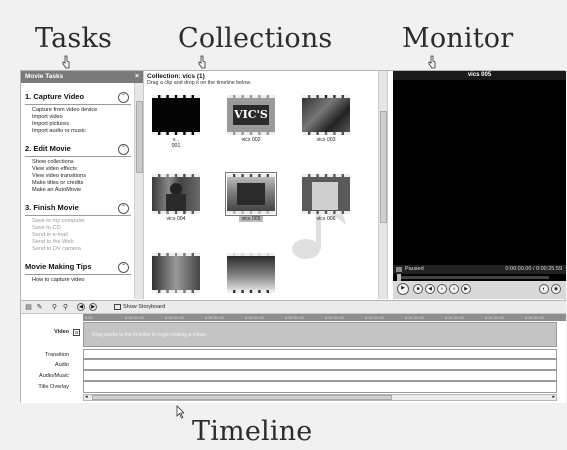 This screenshot has width=567, height=450. What do you see at coordinates (430, 289) in the screenshot?
I see `previous-frame-button: ◀` at bounding box center [430, 289].